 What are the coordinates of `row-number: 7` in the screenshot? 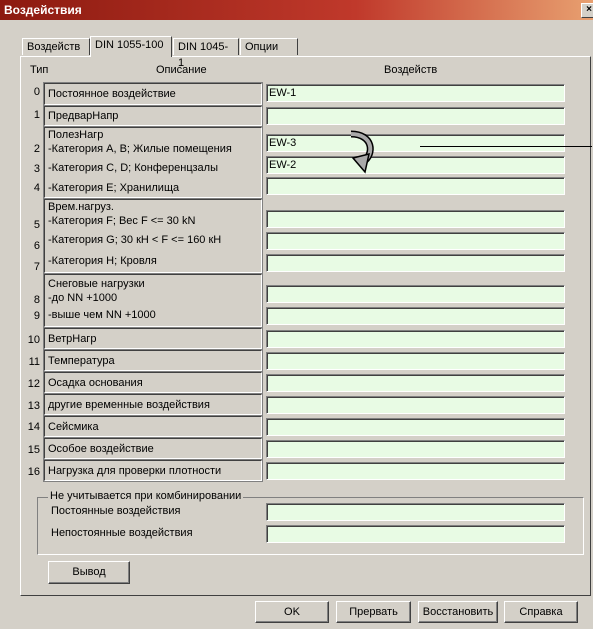 It's located at (36, 267).